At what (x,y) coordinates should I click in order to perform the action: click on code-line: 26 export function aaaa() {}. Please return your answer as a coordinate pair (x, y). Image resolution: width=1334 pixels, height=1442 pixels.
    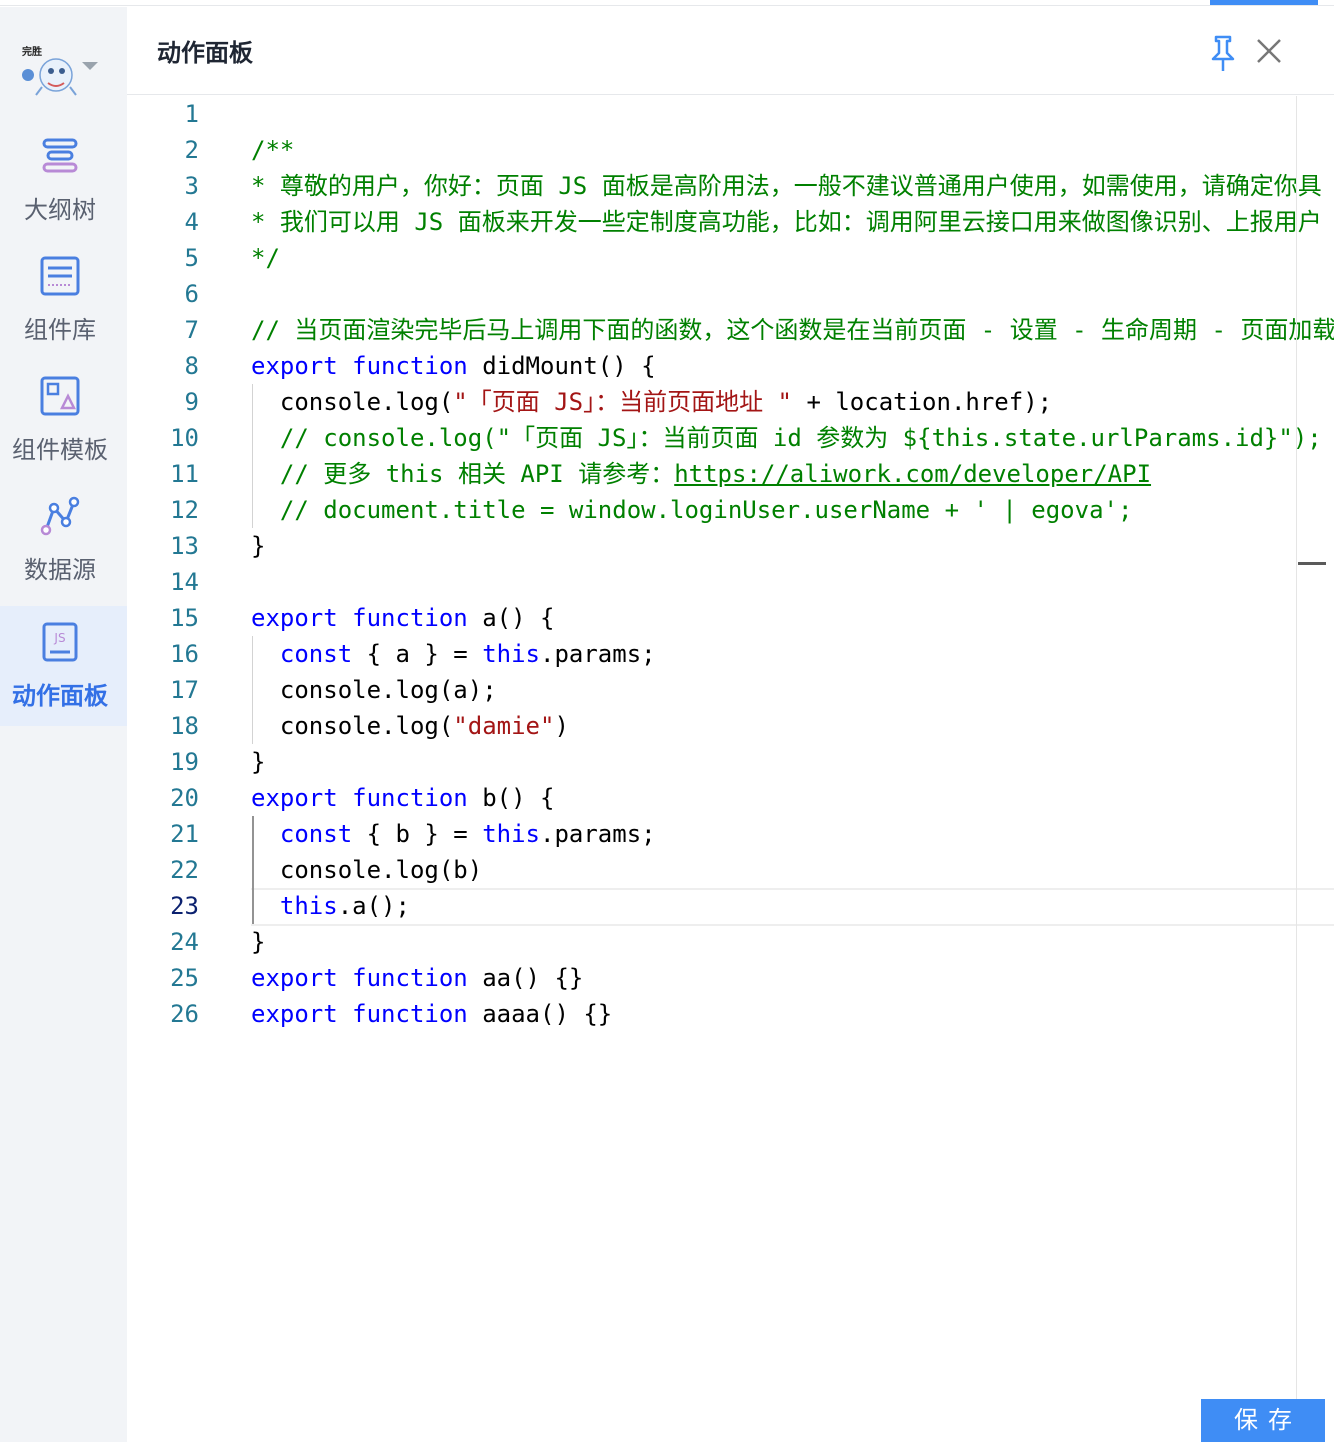
    Looking at the image, I should click on (730, 1014).